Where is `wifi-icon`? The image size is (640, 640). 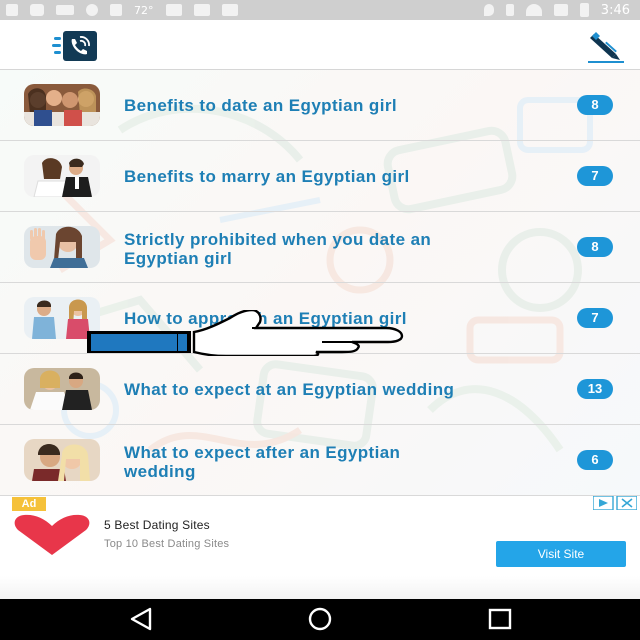
wifi-icon is located at coordinates (533, 10).